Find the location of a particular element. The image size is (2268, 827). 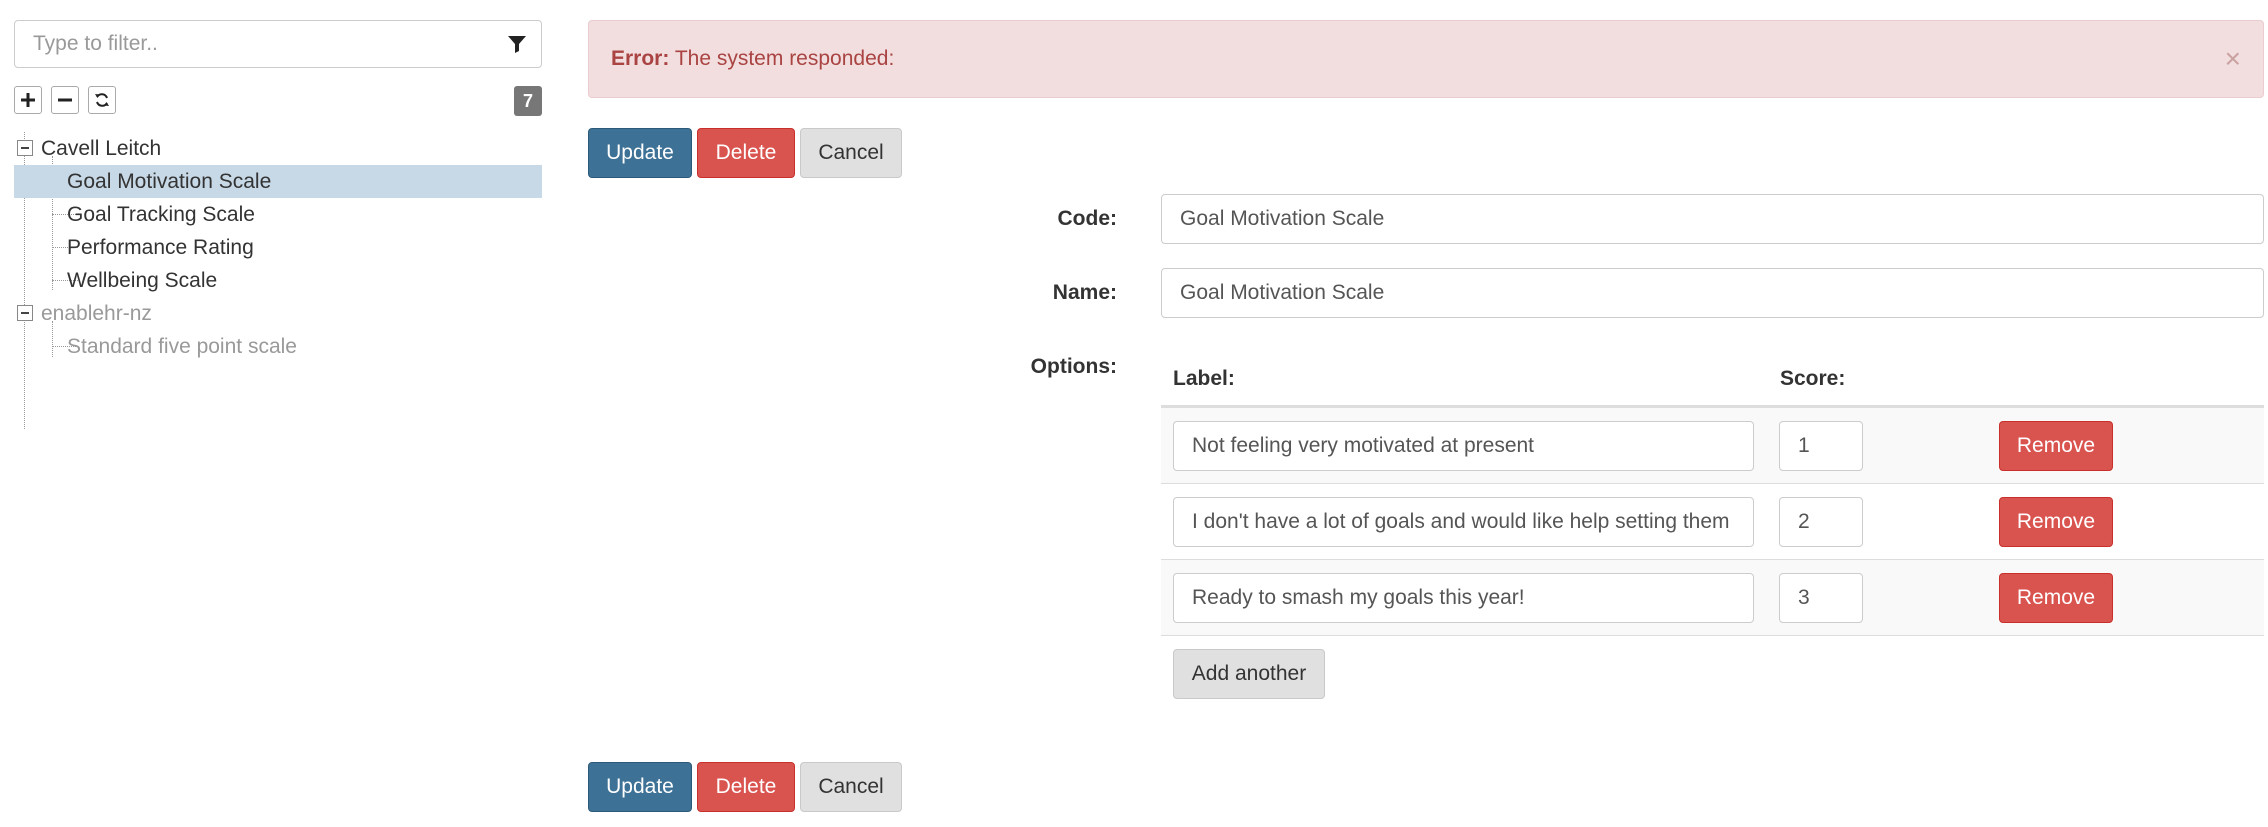

group-toggle-enablehr-nz is located at coordinates (25, 313).